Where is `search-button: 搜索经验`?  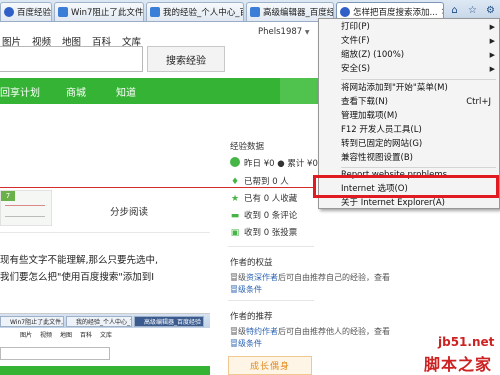
search-button: 搜索经验 is located at coordinates (186, 59).